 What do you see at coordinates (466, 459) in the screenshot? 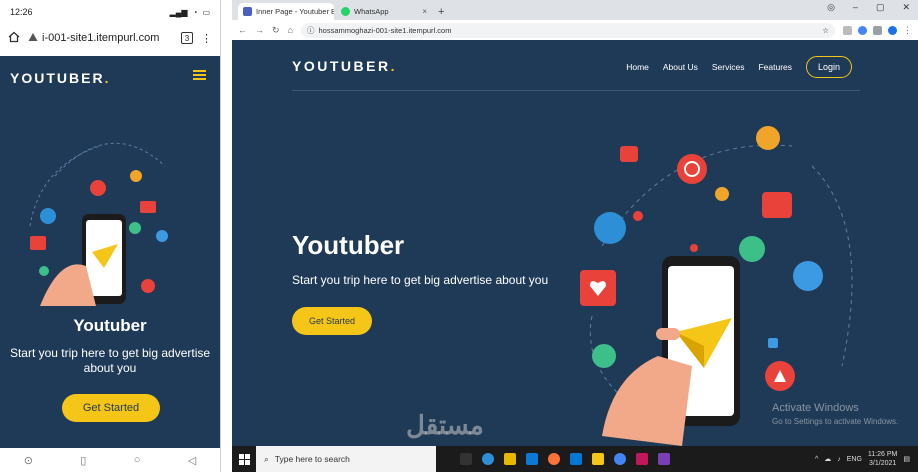
I see `task-view-icon` at bounding box center [466, 459].